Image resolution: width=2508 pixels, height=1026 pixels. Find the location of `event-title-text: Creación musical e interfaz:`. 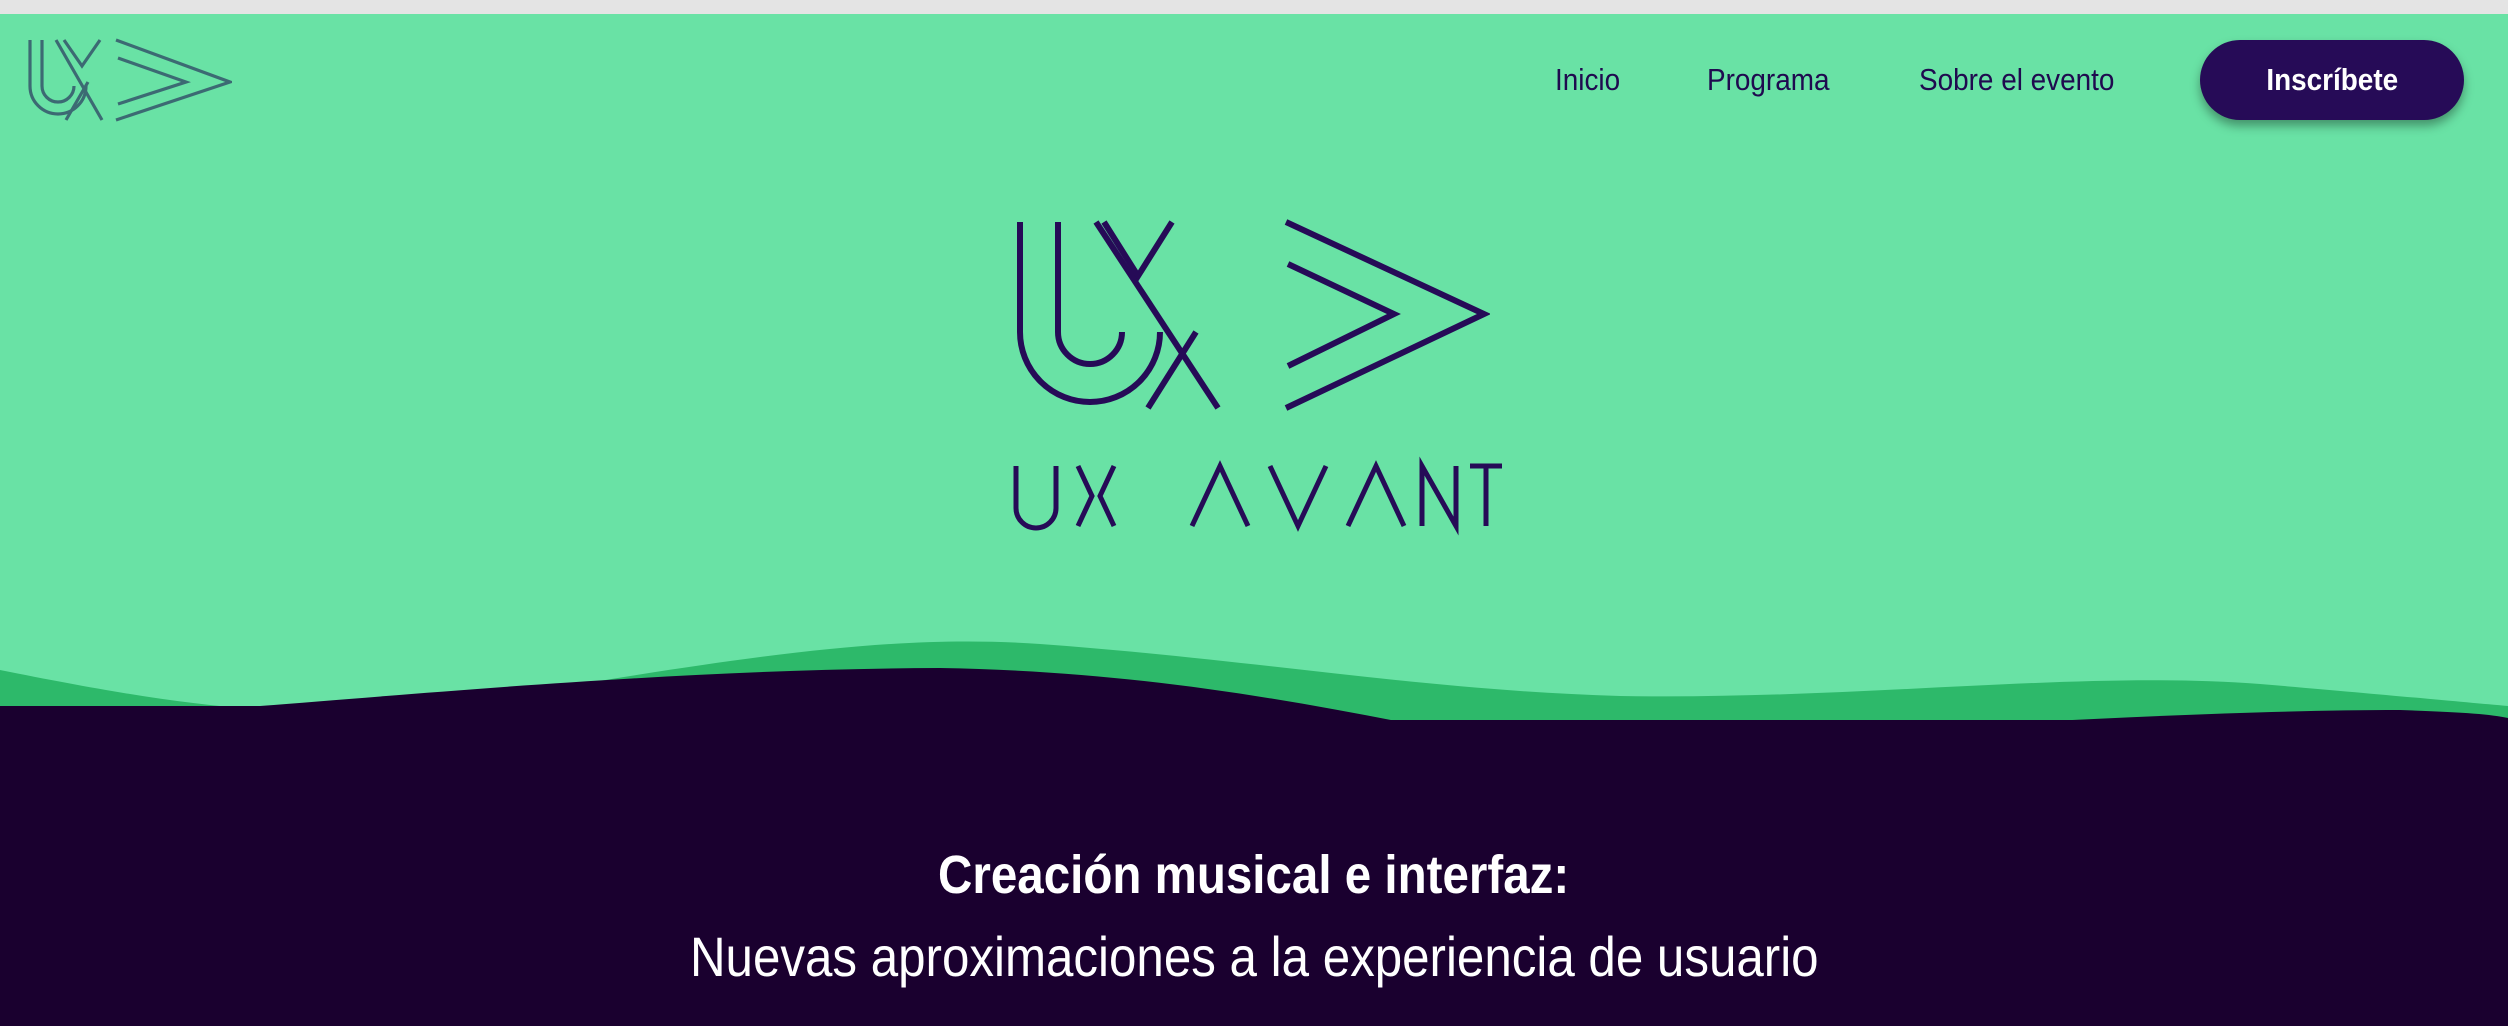

event-title-text: Creación musical e interfaz: is located at coordinates (1254, 875).